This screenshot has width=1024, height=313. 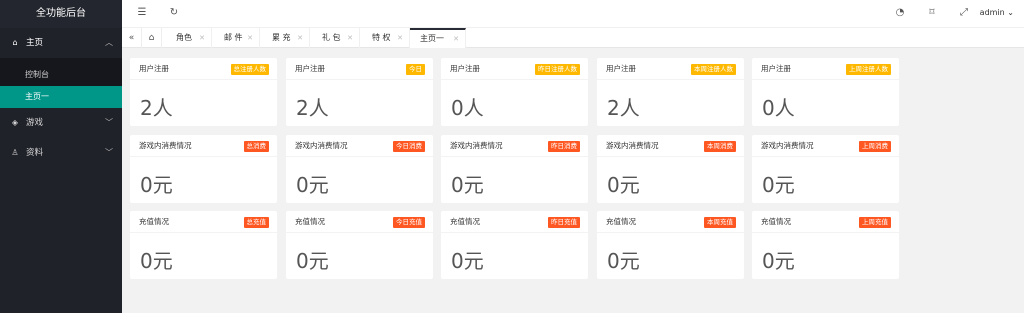 I want to click on card-header: 游戏内消费情况 总消费, so click(x=203, y=146).